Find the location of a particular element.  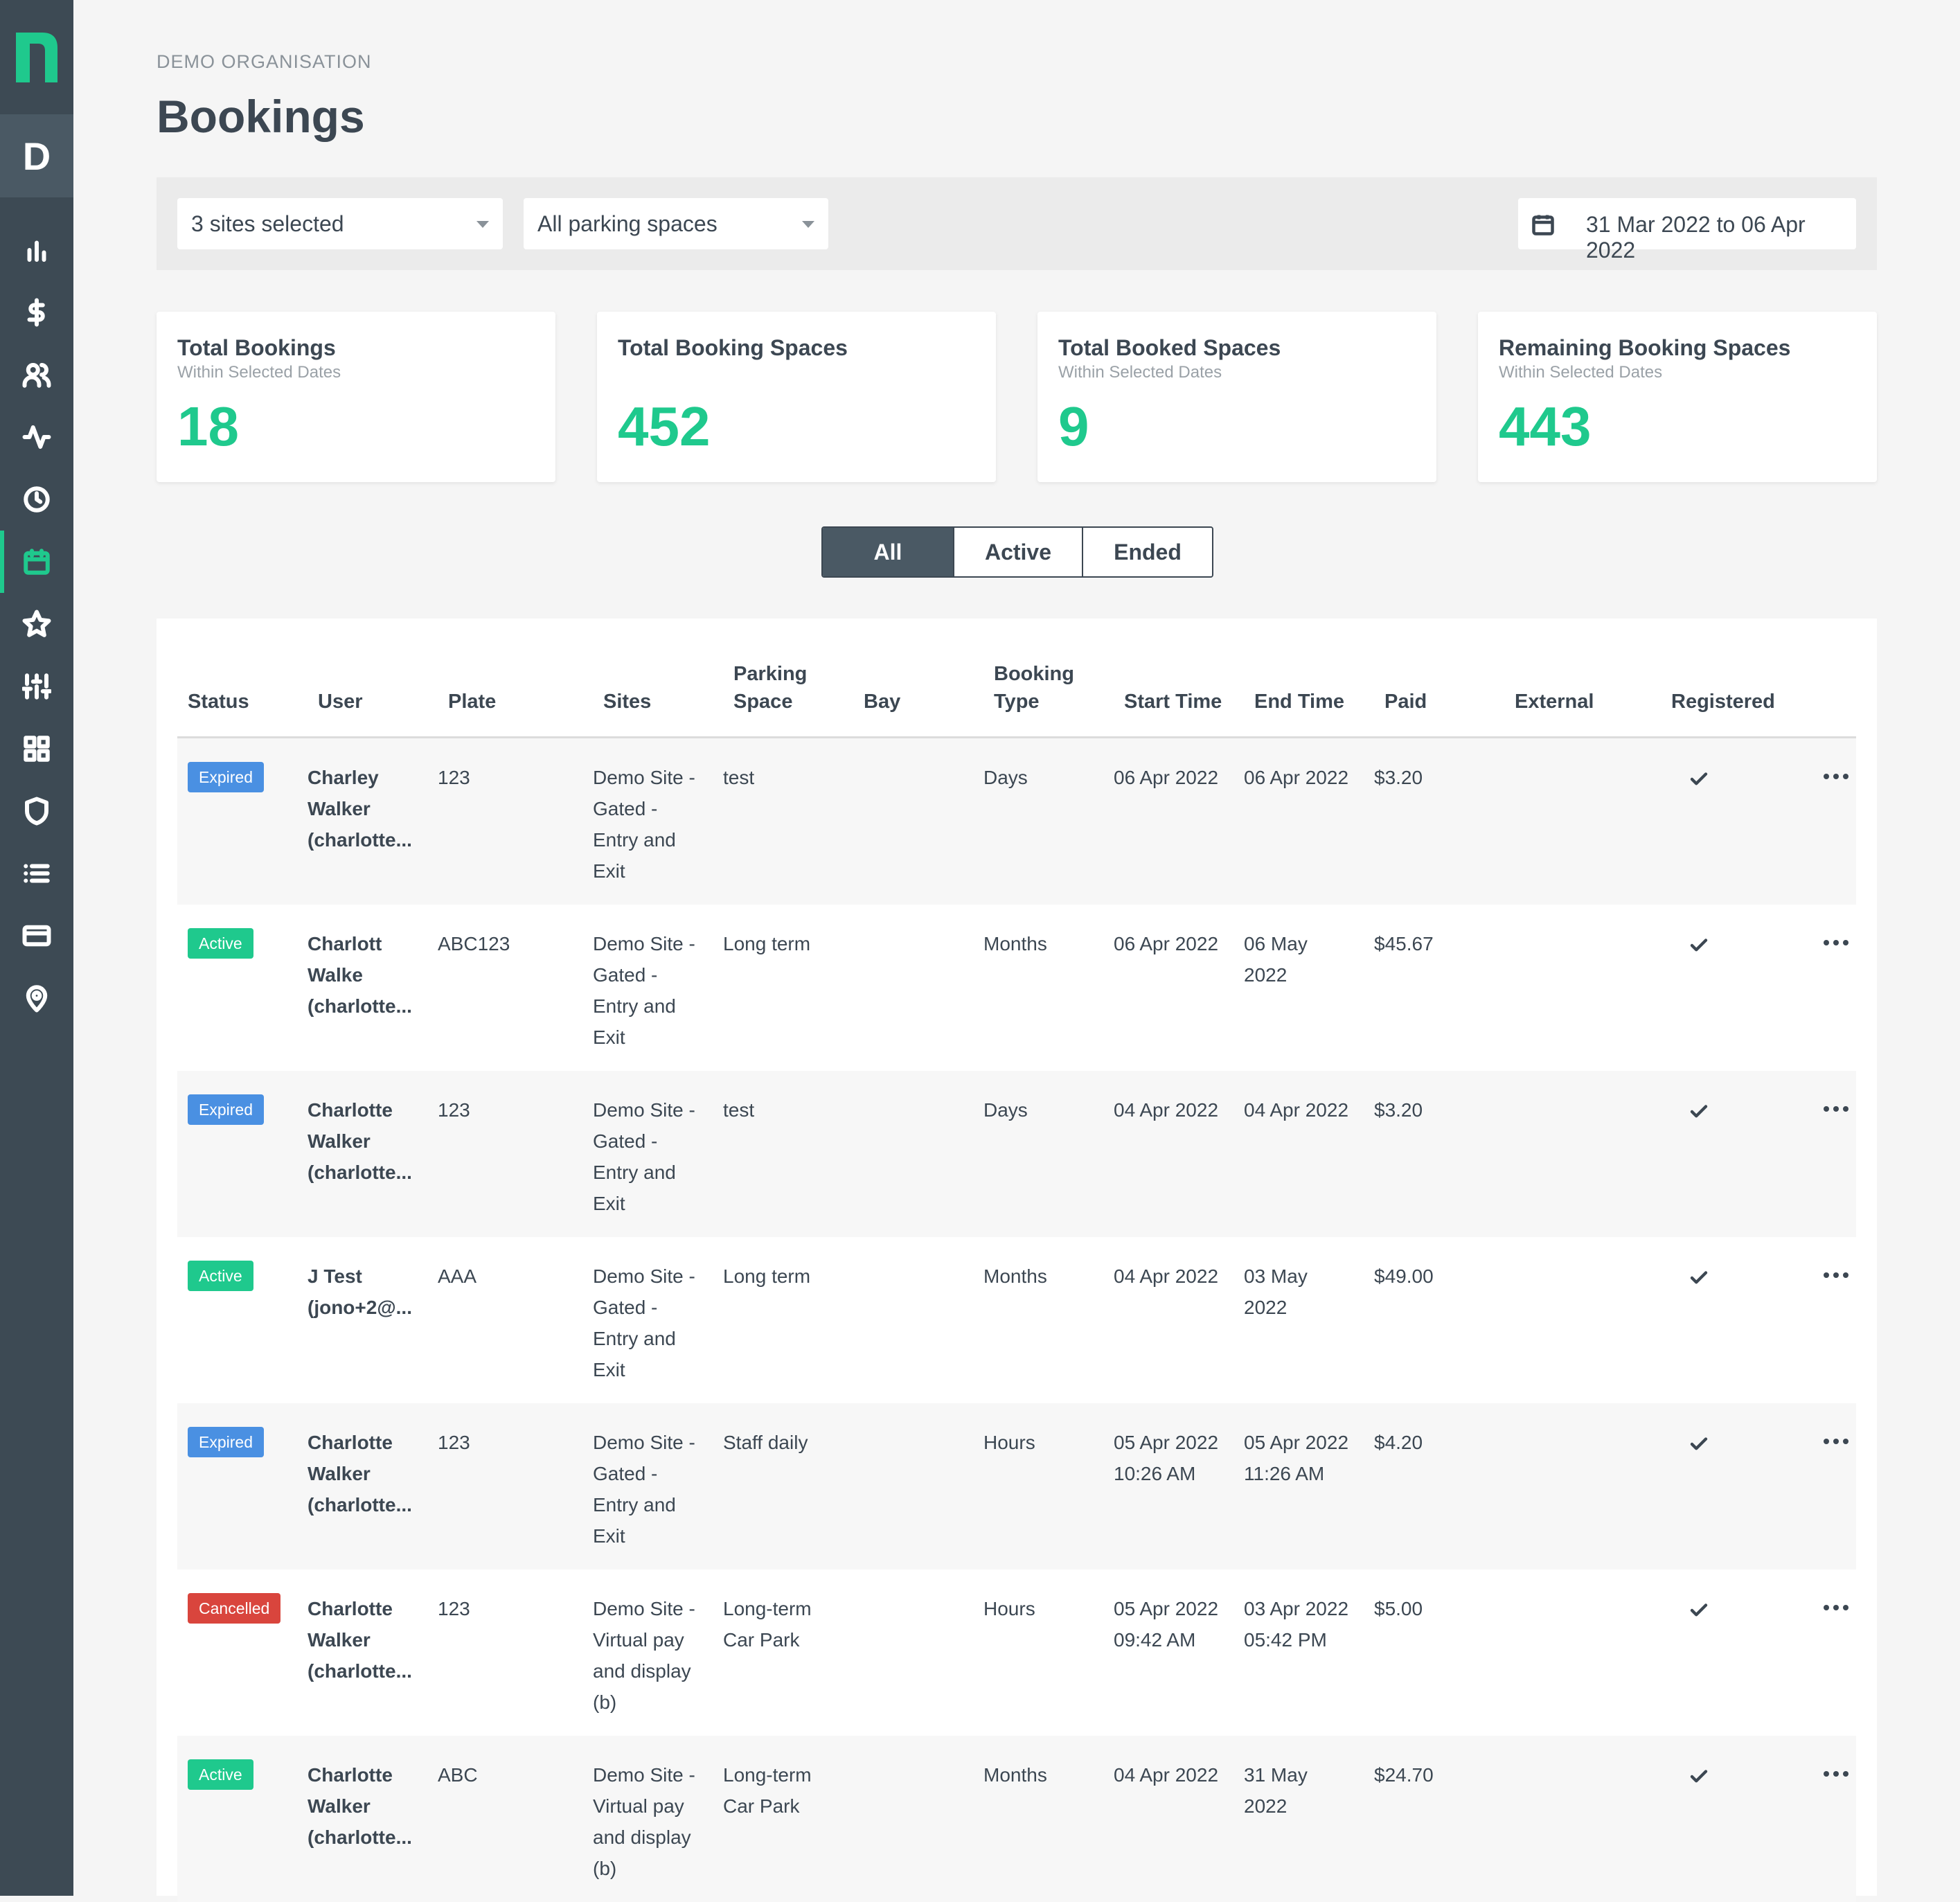

site-line: Gated - is located at coordinates (626, 1141).